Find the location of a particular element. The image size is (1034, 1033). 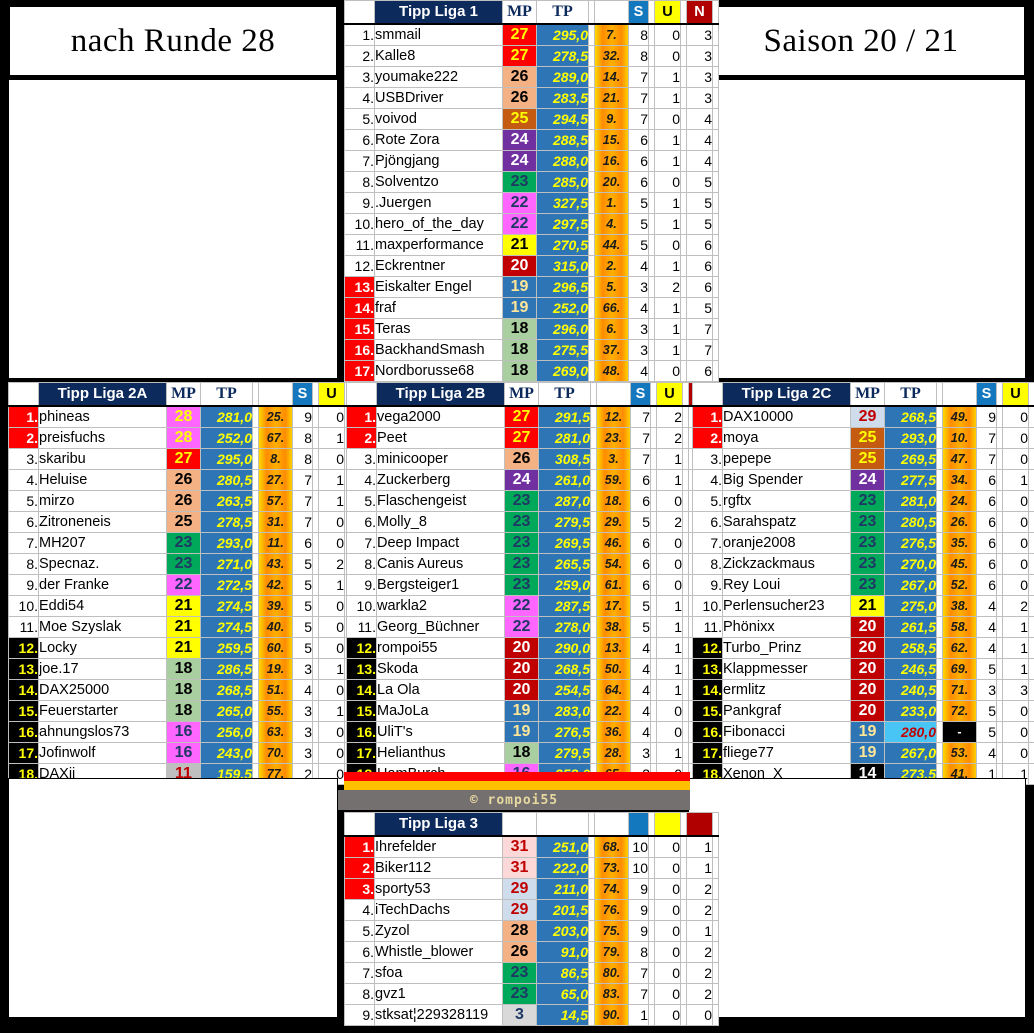

row-rank: 8. is located at coordinates (359, 994).